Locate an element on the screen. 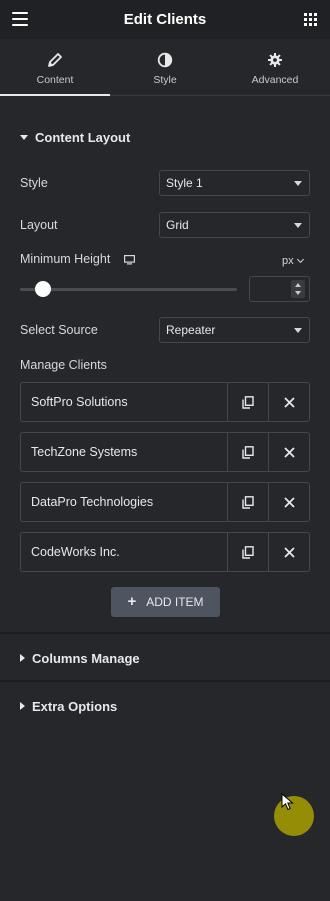 This screenshot has height=901, width=330. repeater-item: DataPro Technologies is located at coordinates (165, 502).